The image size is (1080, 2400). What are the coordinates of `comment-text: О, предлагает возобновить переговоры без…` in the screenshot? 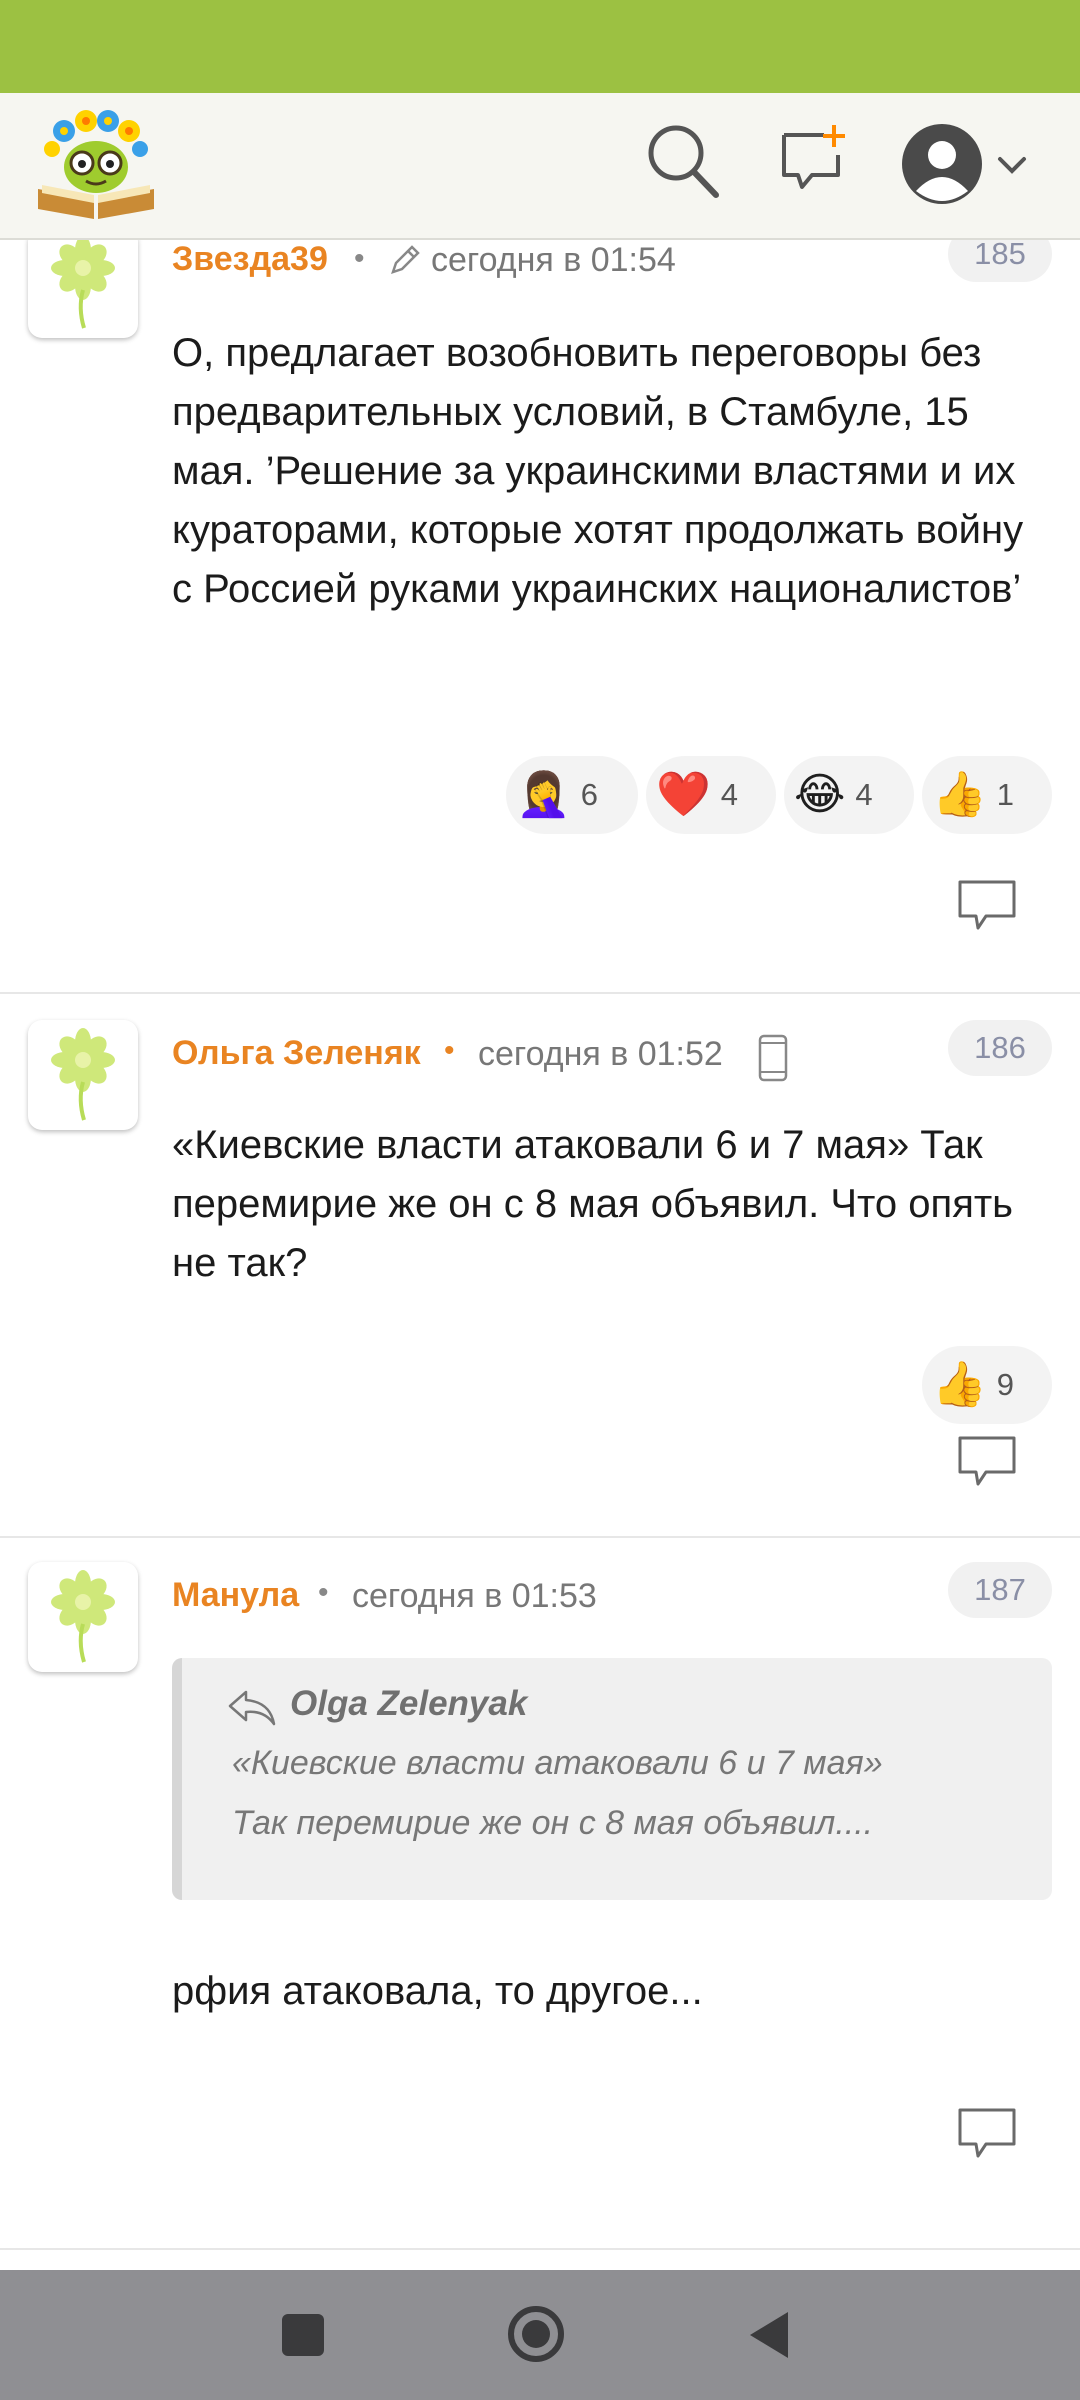 It's located at (598, 471).